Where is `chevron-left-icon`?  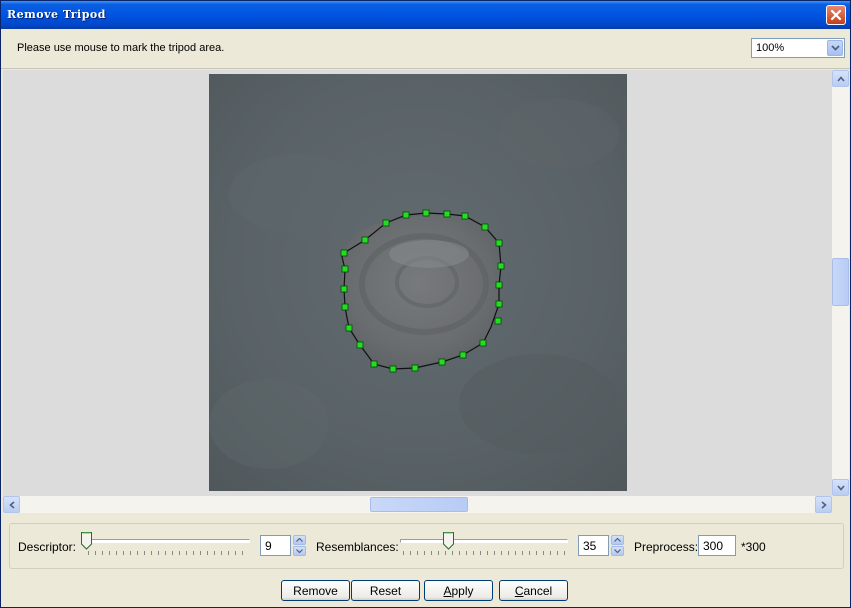 chevron-left-icon is located at coordinates (11, 504).